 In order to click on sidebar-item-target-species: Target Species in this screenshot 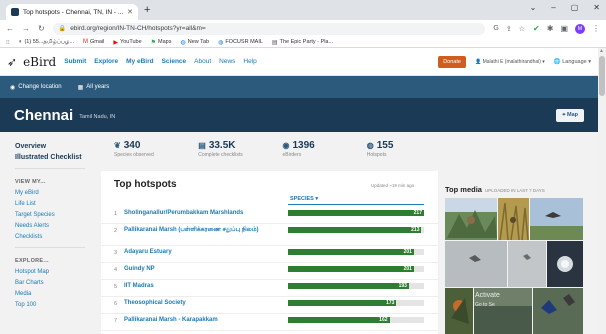, I will do `click(55, 215)`.